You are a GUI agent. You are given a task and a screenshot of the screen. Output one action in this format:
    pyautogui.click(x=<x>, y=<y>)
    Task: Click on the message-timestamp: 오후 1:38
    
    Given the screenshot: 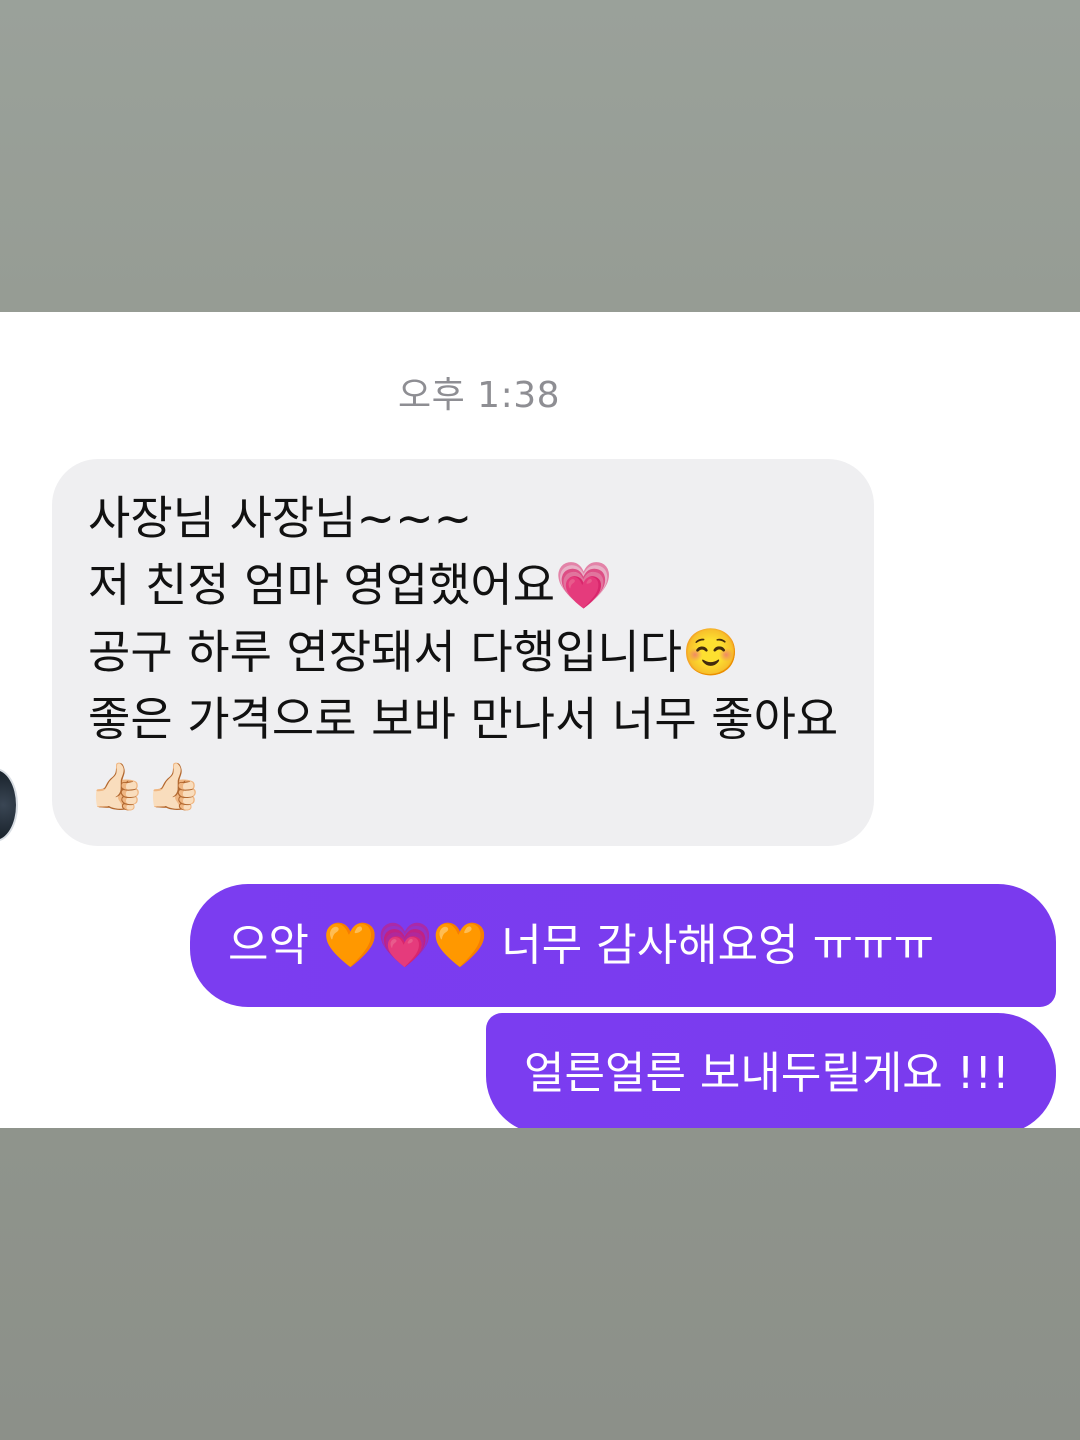 What is the action you would take?
    pyautogui.click(x=479, y=395)
    